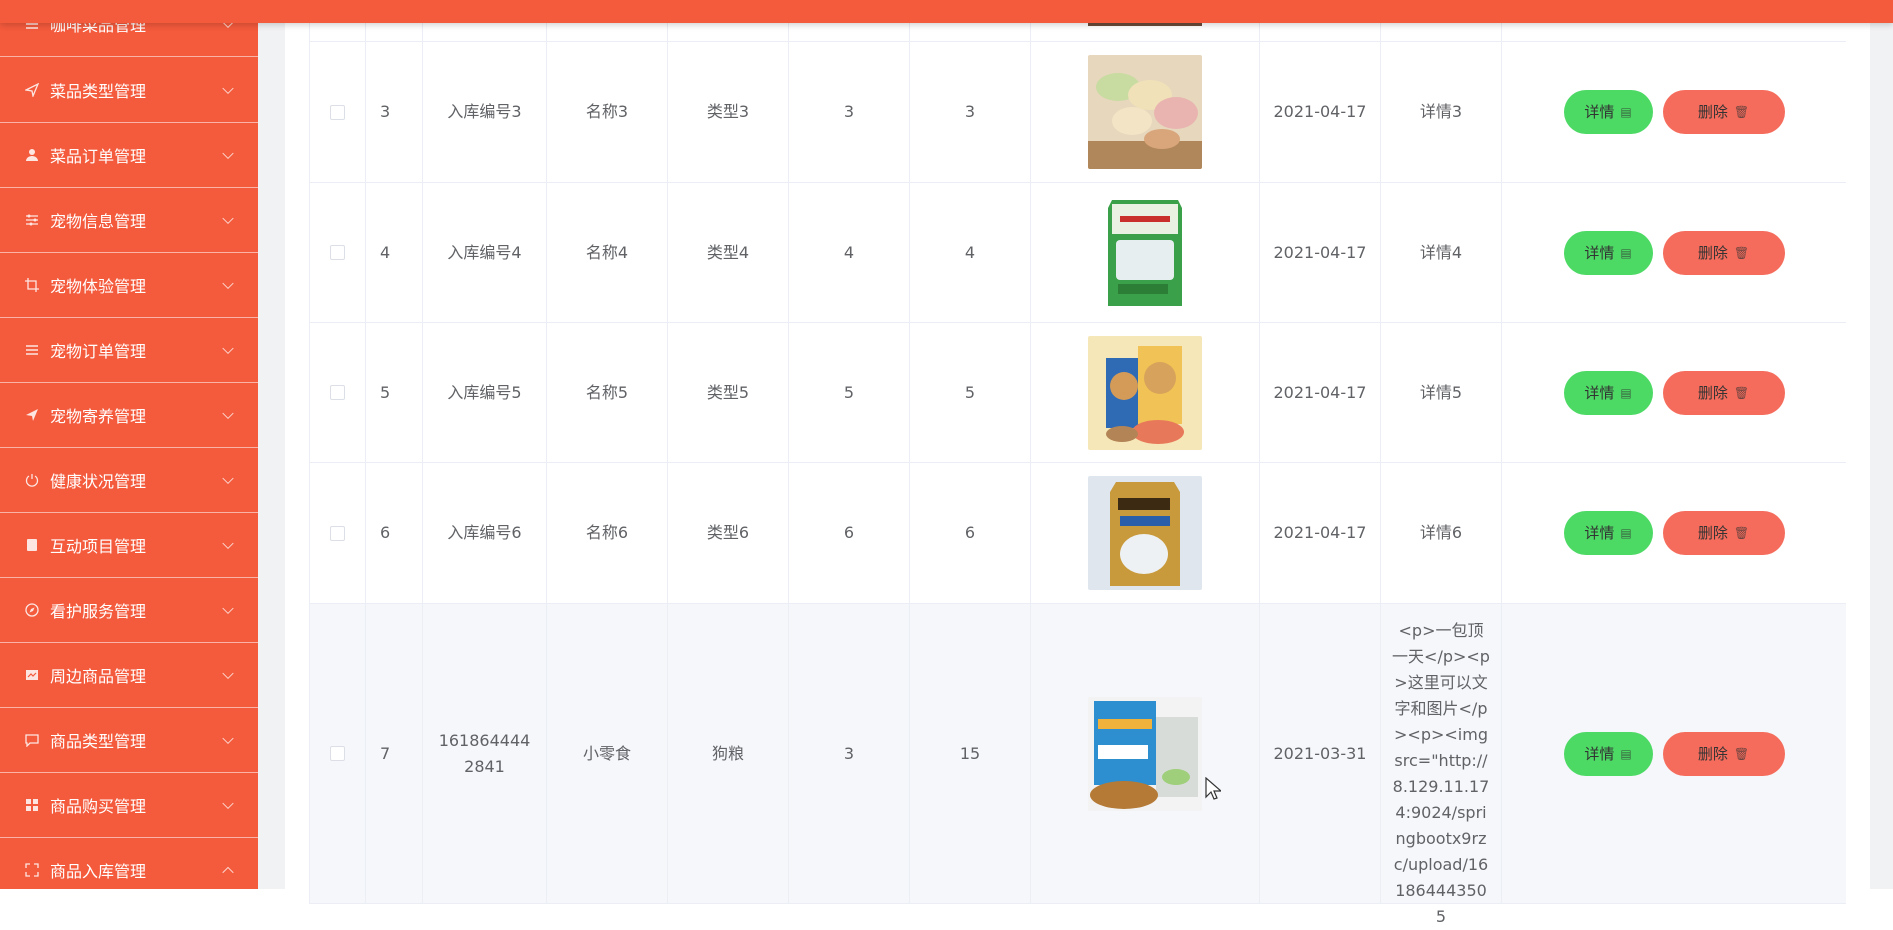 Image resolution: width=1893 pixels, height=930 pixels. What do you see at coordinates (728, 112) in the screenshot?
I see `item-type: 类型3` at bounding box center [728, 112].